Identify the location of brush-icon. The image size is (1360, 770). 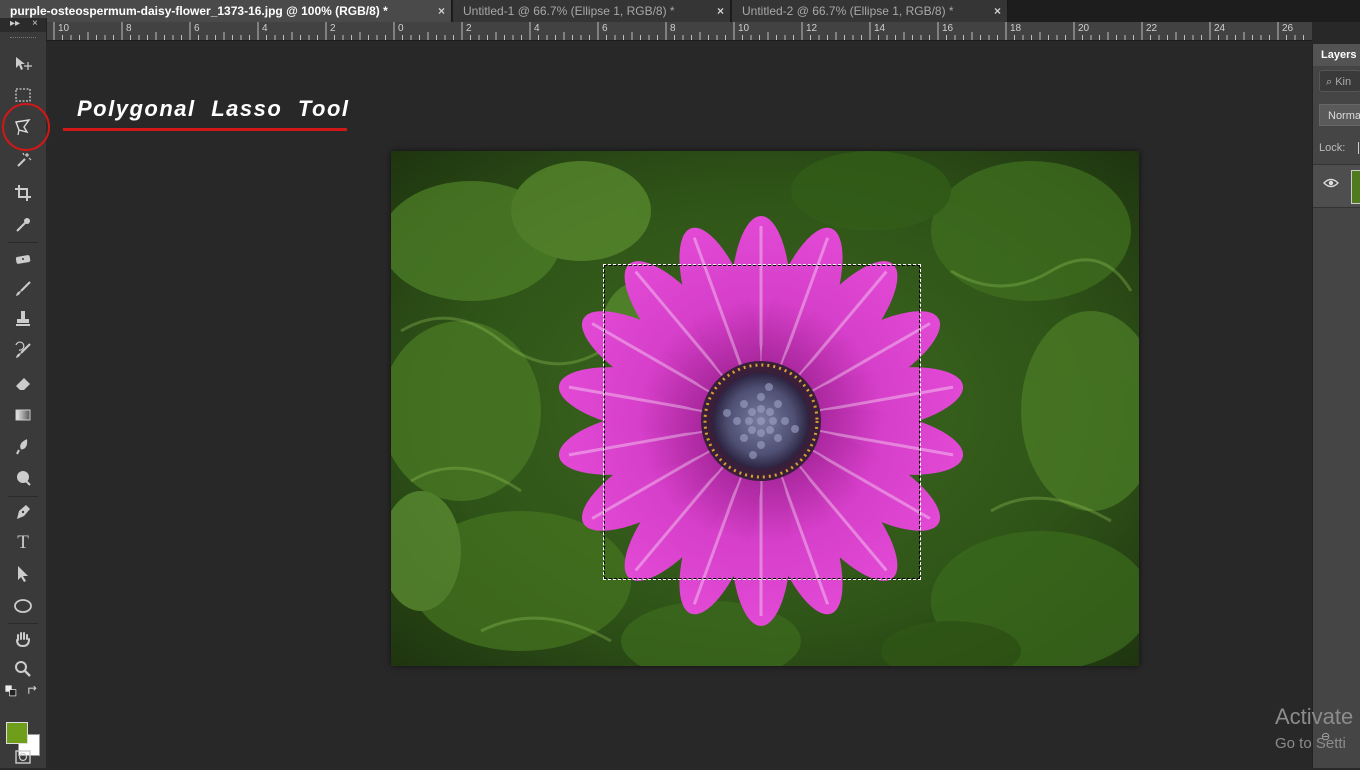
(23, 288).